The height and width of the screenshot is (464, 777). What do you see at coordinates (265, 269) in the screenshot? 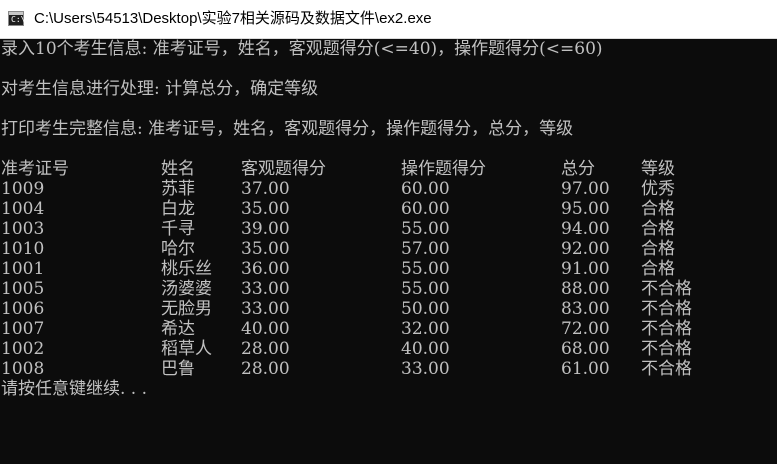
I see `cell-objective-score: 36.00` at bounding box center [265, 269].